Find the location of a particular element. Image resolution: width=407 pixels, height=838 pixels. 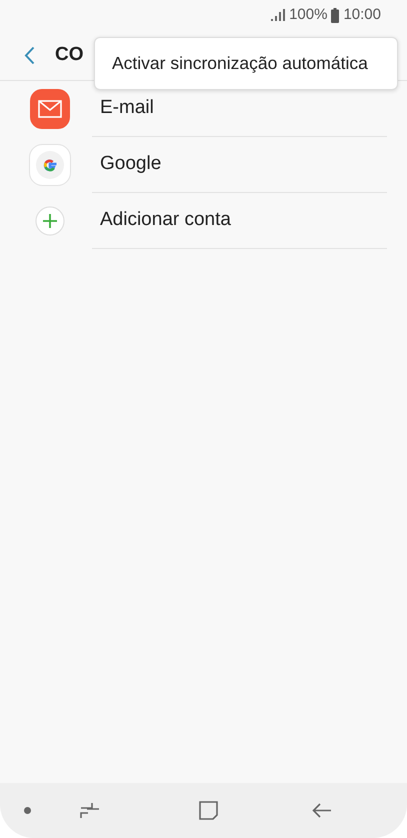

recents-icon is located at coordinates (90, 810).